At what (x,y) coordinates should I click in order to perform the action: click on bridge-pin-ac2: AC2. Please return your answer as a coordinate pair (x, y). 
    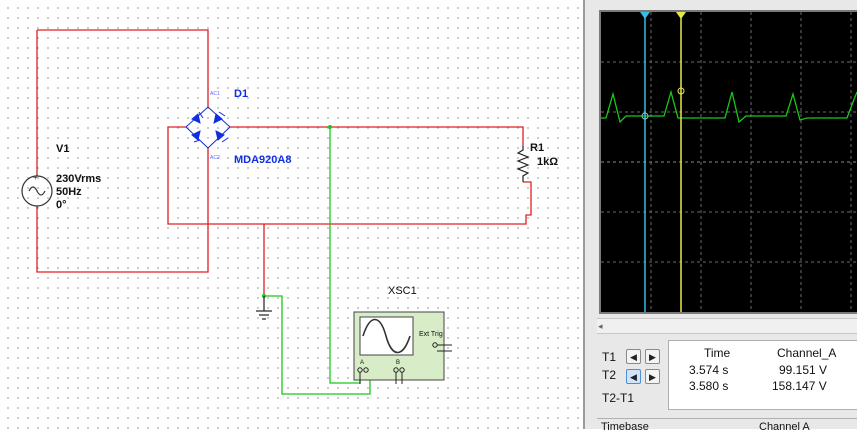
    Looking at the image, I should click on (215, 158).